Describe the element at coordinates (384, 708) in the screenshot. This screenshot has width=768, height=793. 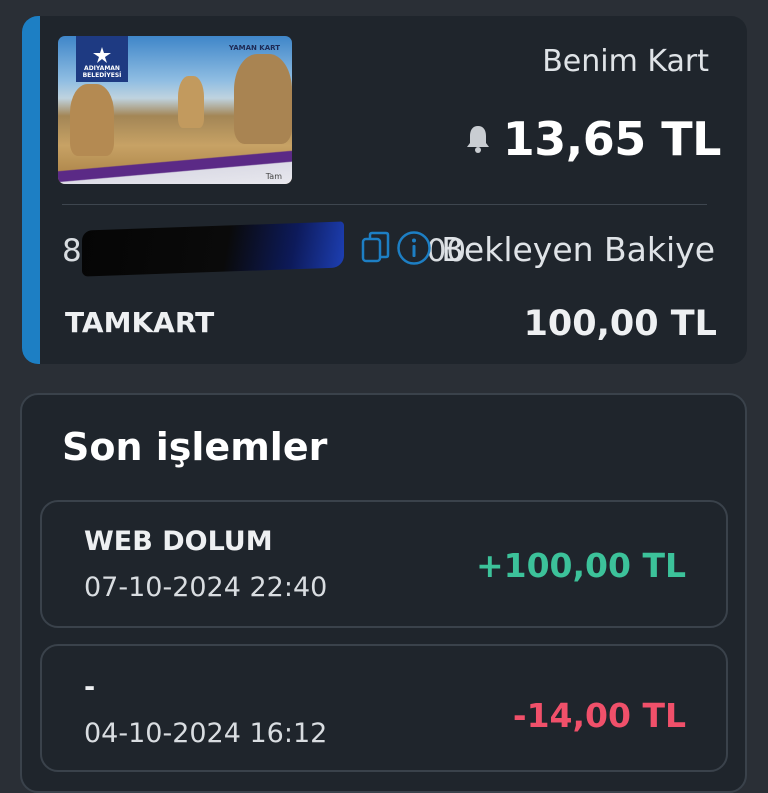
I see `transaction-row: - 04-10-2024 16:12 -14,00 TL` at that location.